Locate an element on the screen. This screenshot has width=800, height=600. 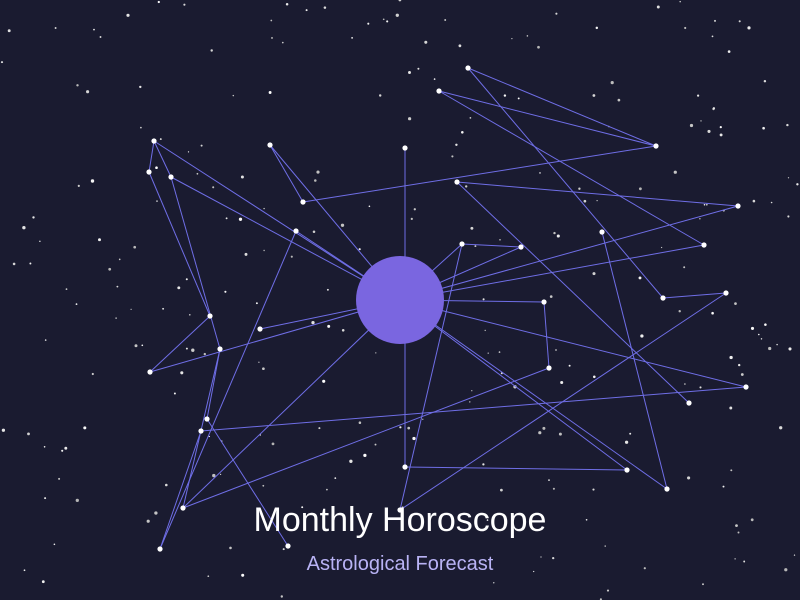
sun-icon is located at coordinates (400, 300).